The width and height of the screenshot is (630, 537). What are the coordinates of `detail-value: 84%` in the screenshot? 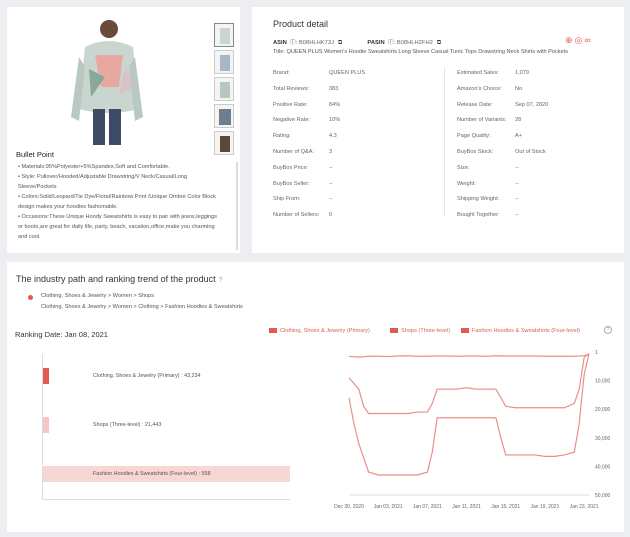 It's located at (335, 104).